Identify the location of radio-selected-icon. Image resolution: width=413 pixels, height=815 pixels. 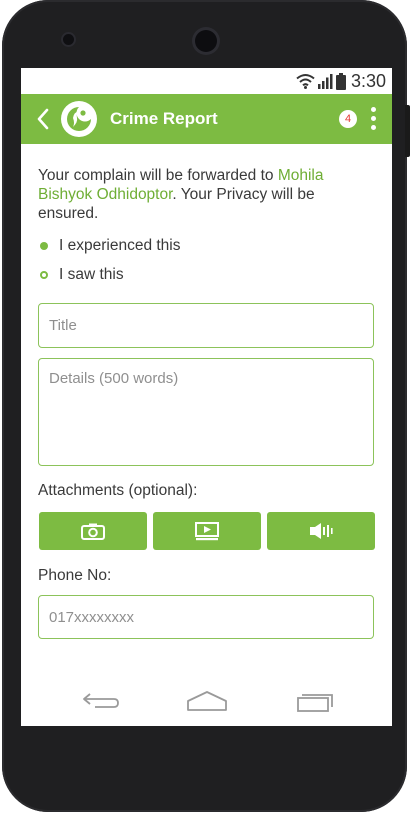
(44, 246).